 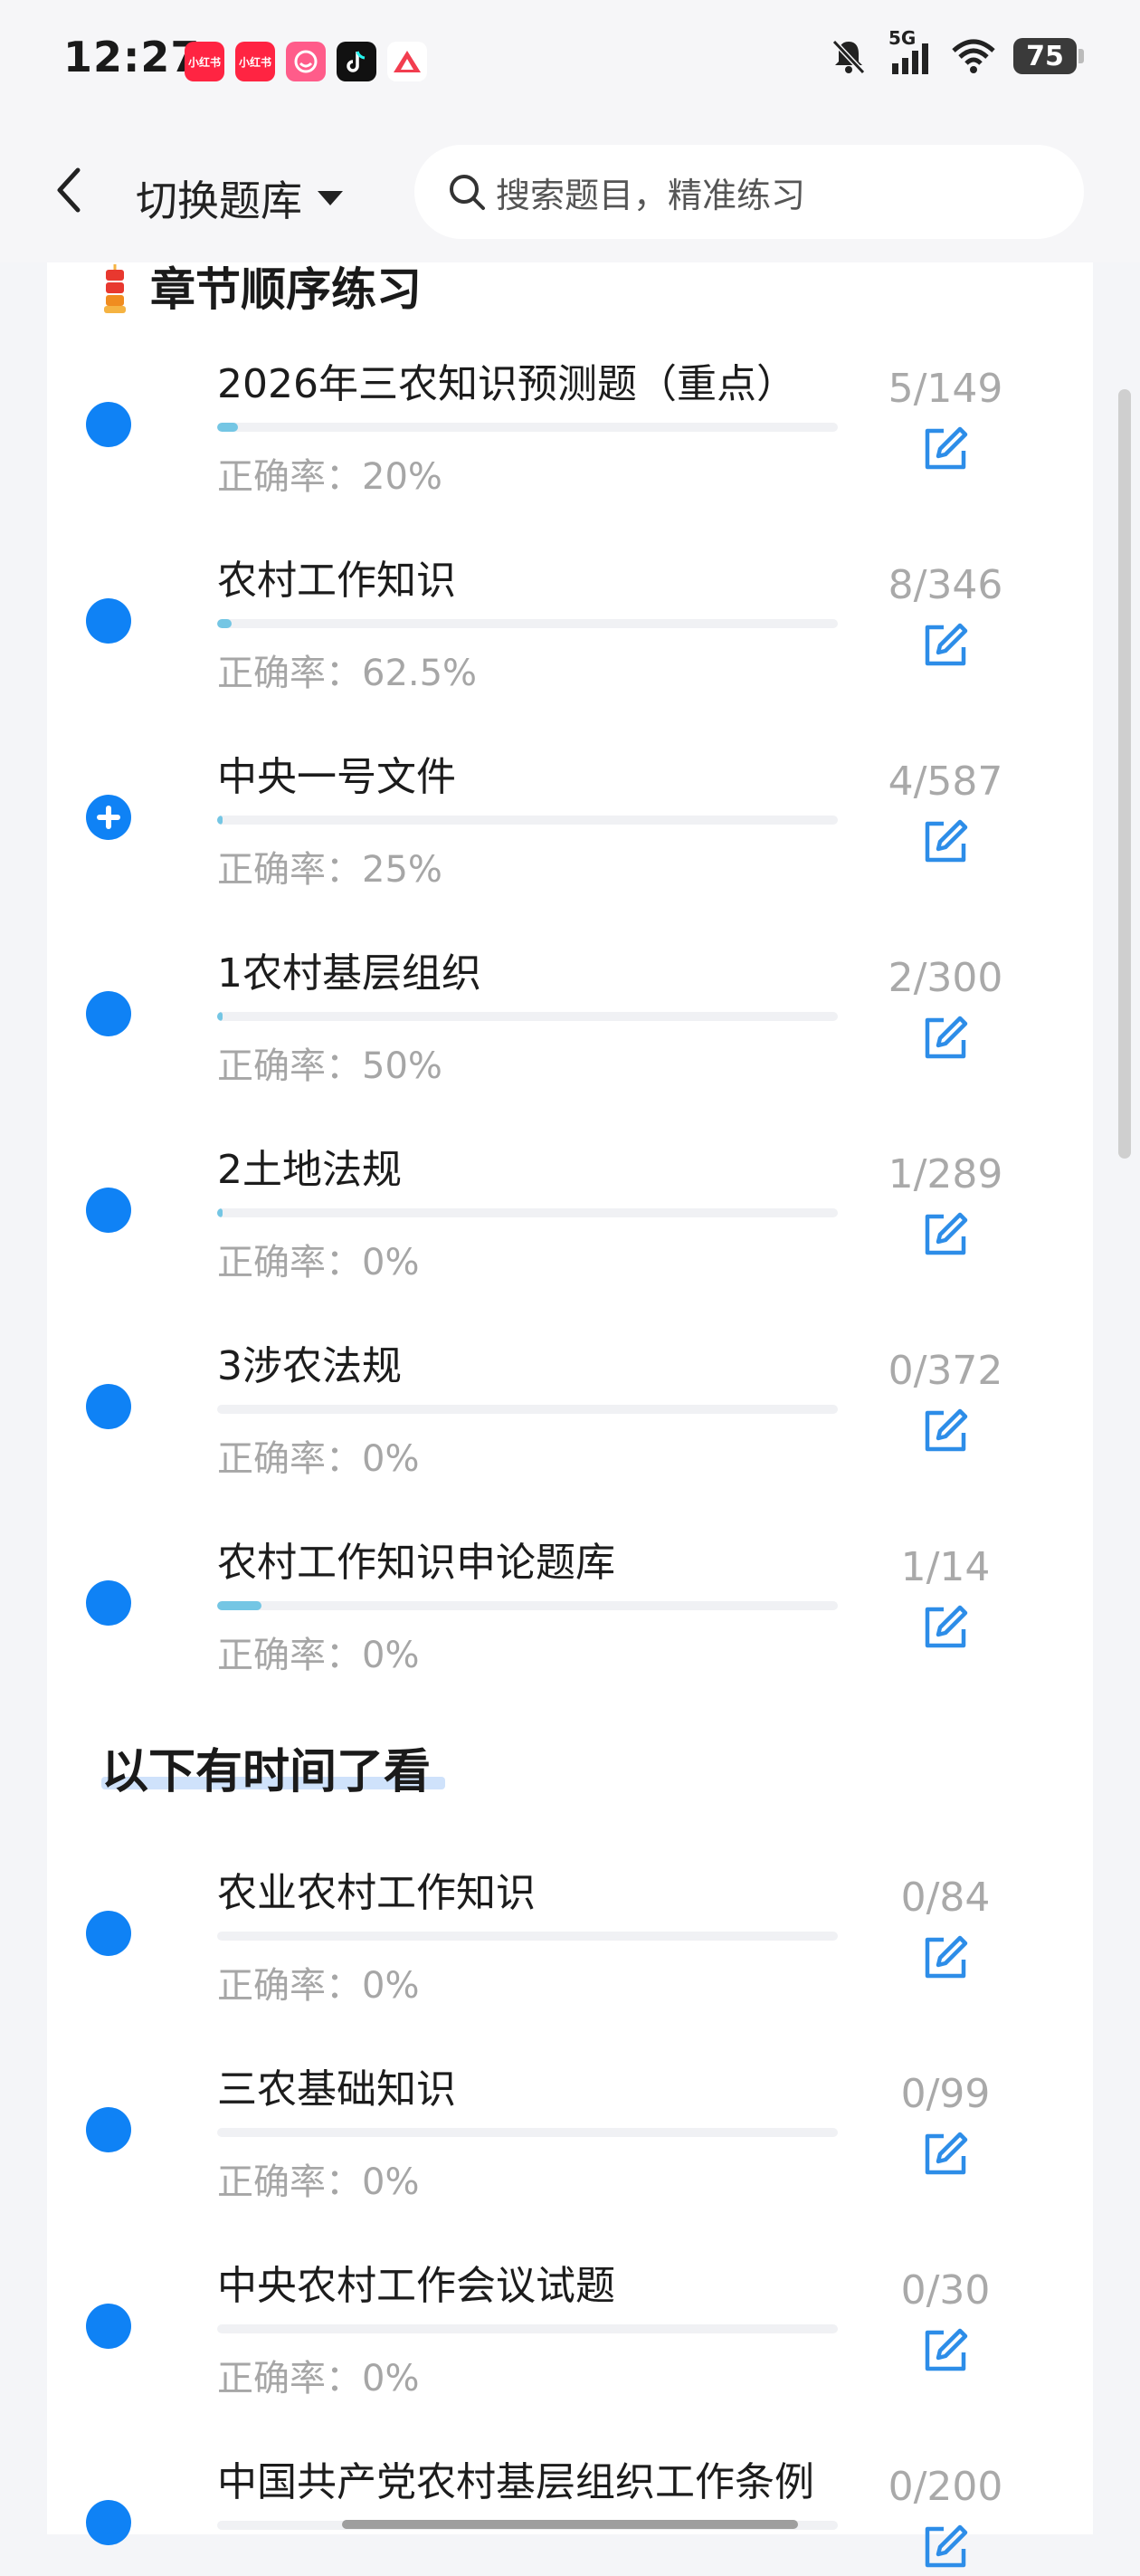 What do you see at coordinates (946, 1174) in the screenshot?
I see `progress-count: 1/289` at bounding box center [946, 1174].